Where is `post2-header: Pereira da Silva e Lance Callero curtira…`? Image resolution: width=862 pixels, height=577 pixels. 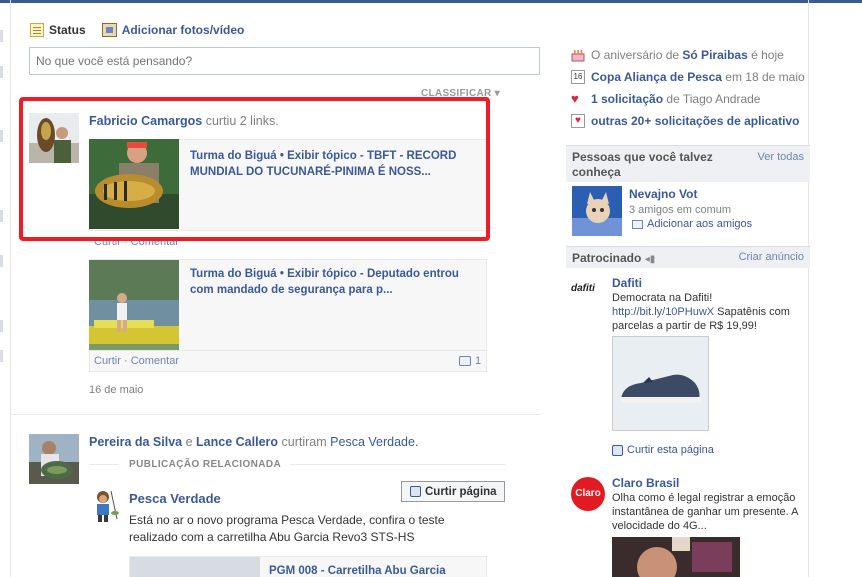
post2-header: Pereira da Silva e Lance Callero curtira… is located at coordinates (253, 442).